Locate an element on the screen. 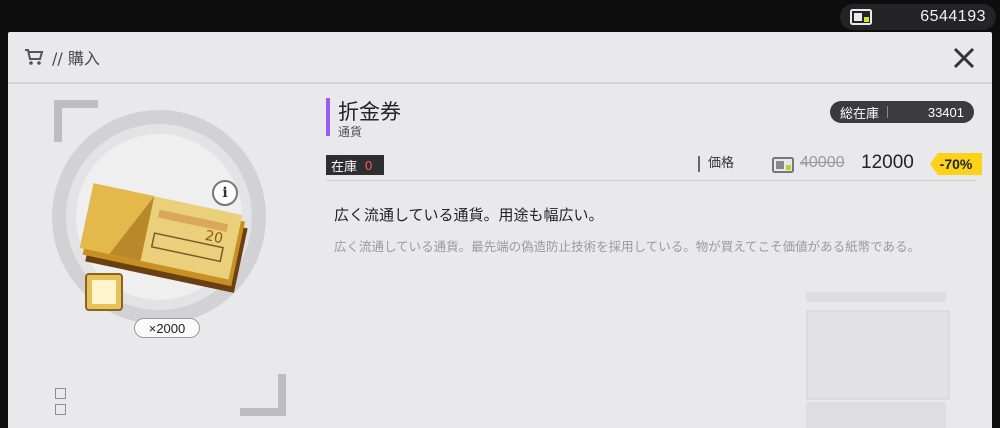 Image resolution: width=1000 pixels, height=428 pixels. top-bar: 6544193 is located at coordinates (500, 16).